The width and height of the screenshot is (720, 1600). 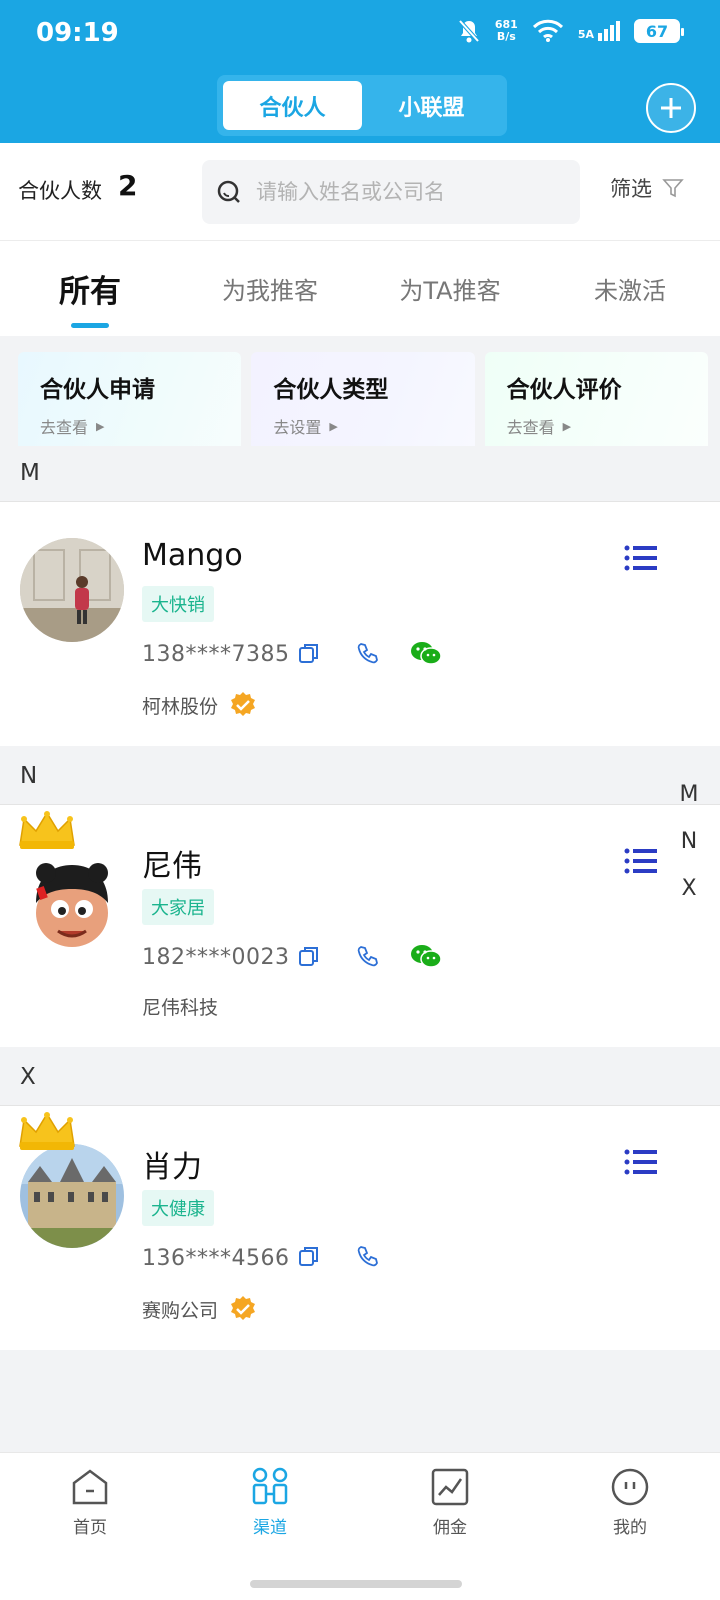 What do you see at coordinates (172, 866) in the screenshot?
I see `contact-name: 尼伟` at bounding box center [172, 866].